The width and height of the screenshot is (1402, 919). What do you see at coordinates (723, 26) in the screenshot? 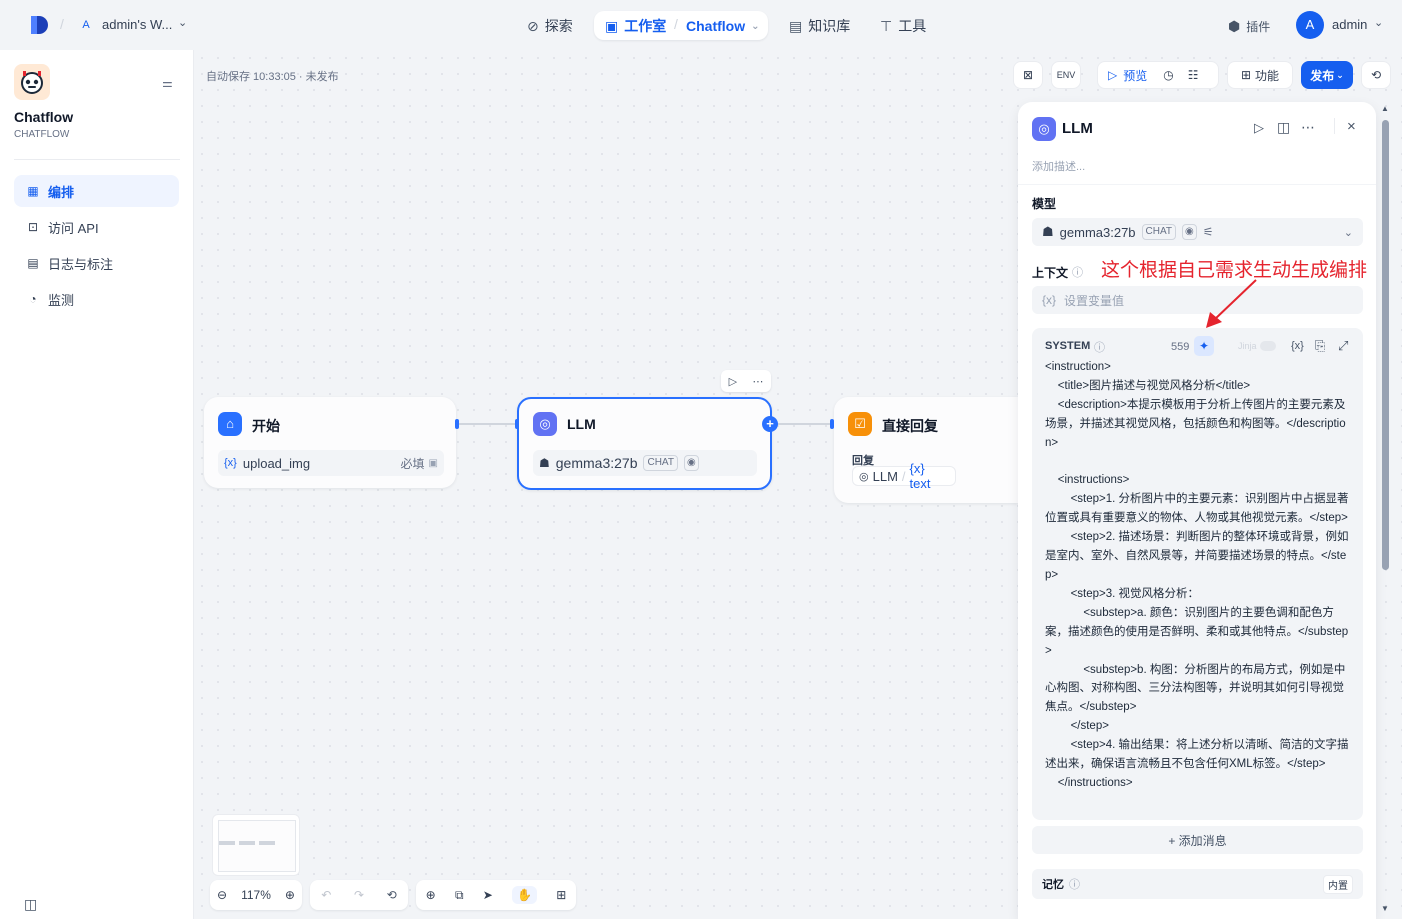
I see `nav-app-switcher: Chatflow ⌄` at bounding box center [723, 26].